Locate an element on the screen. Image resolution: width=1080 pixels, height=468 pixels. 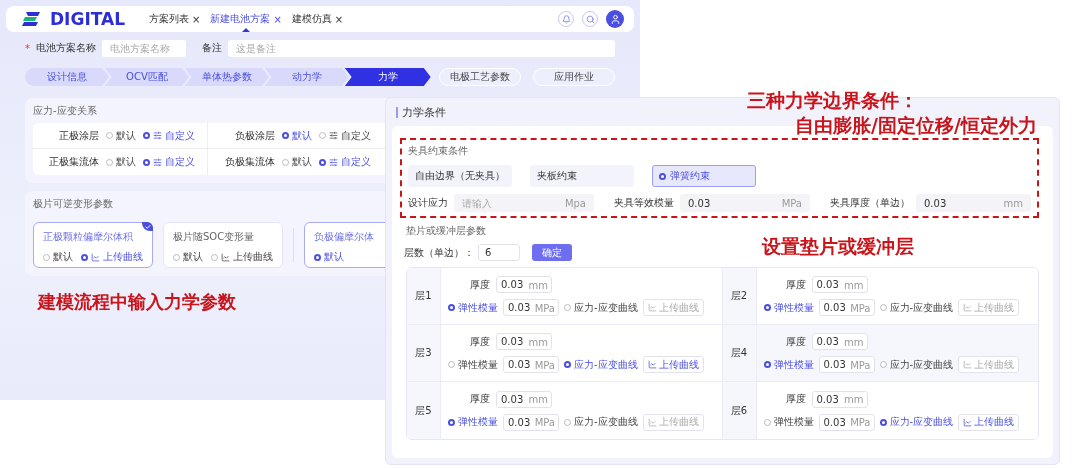
row-label: 负极集流体 is located at coordinates (250, 162).